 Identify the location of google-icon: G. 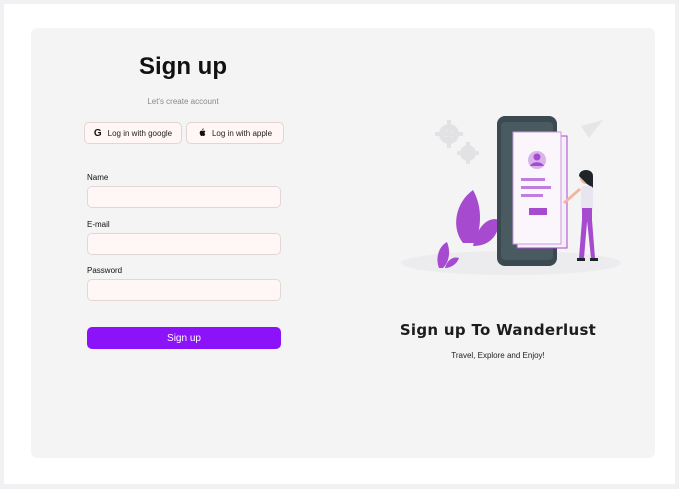
(97, 133).